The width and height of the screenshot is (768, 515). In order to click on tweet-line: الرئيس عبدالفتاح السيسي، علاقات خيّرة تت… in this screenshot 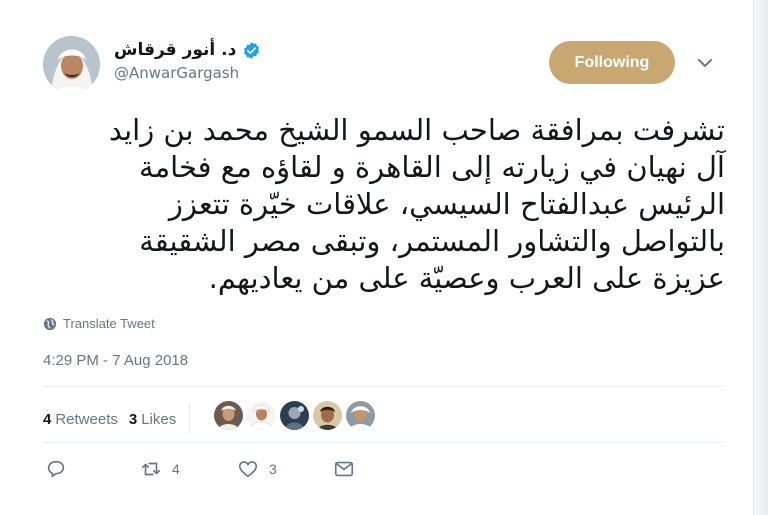, I will do `click(446, 204)`.